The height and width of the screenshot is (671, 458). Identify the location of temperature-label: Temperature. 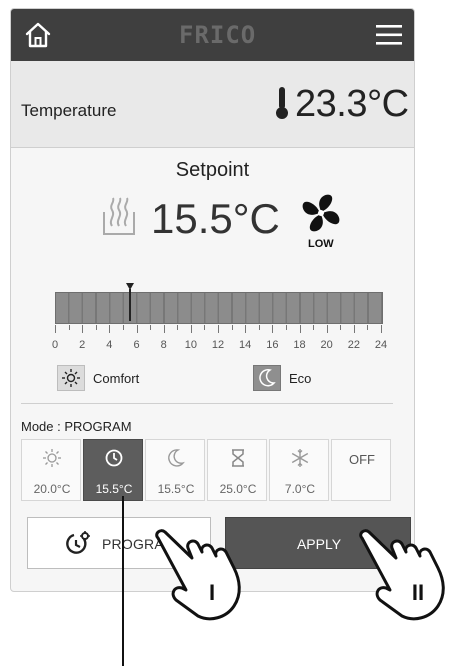
(69, 110).